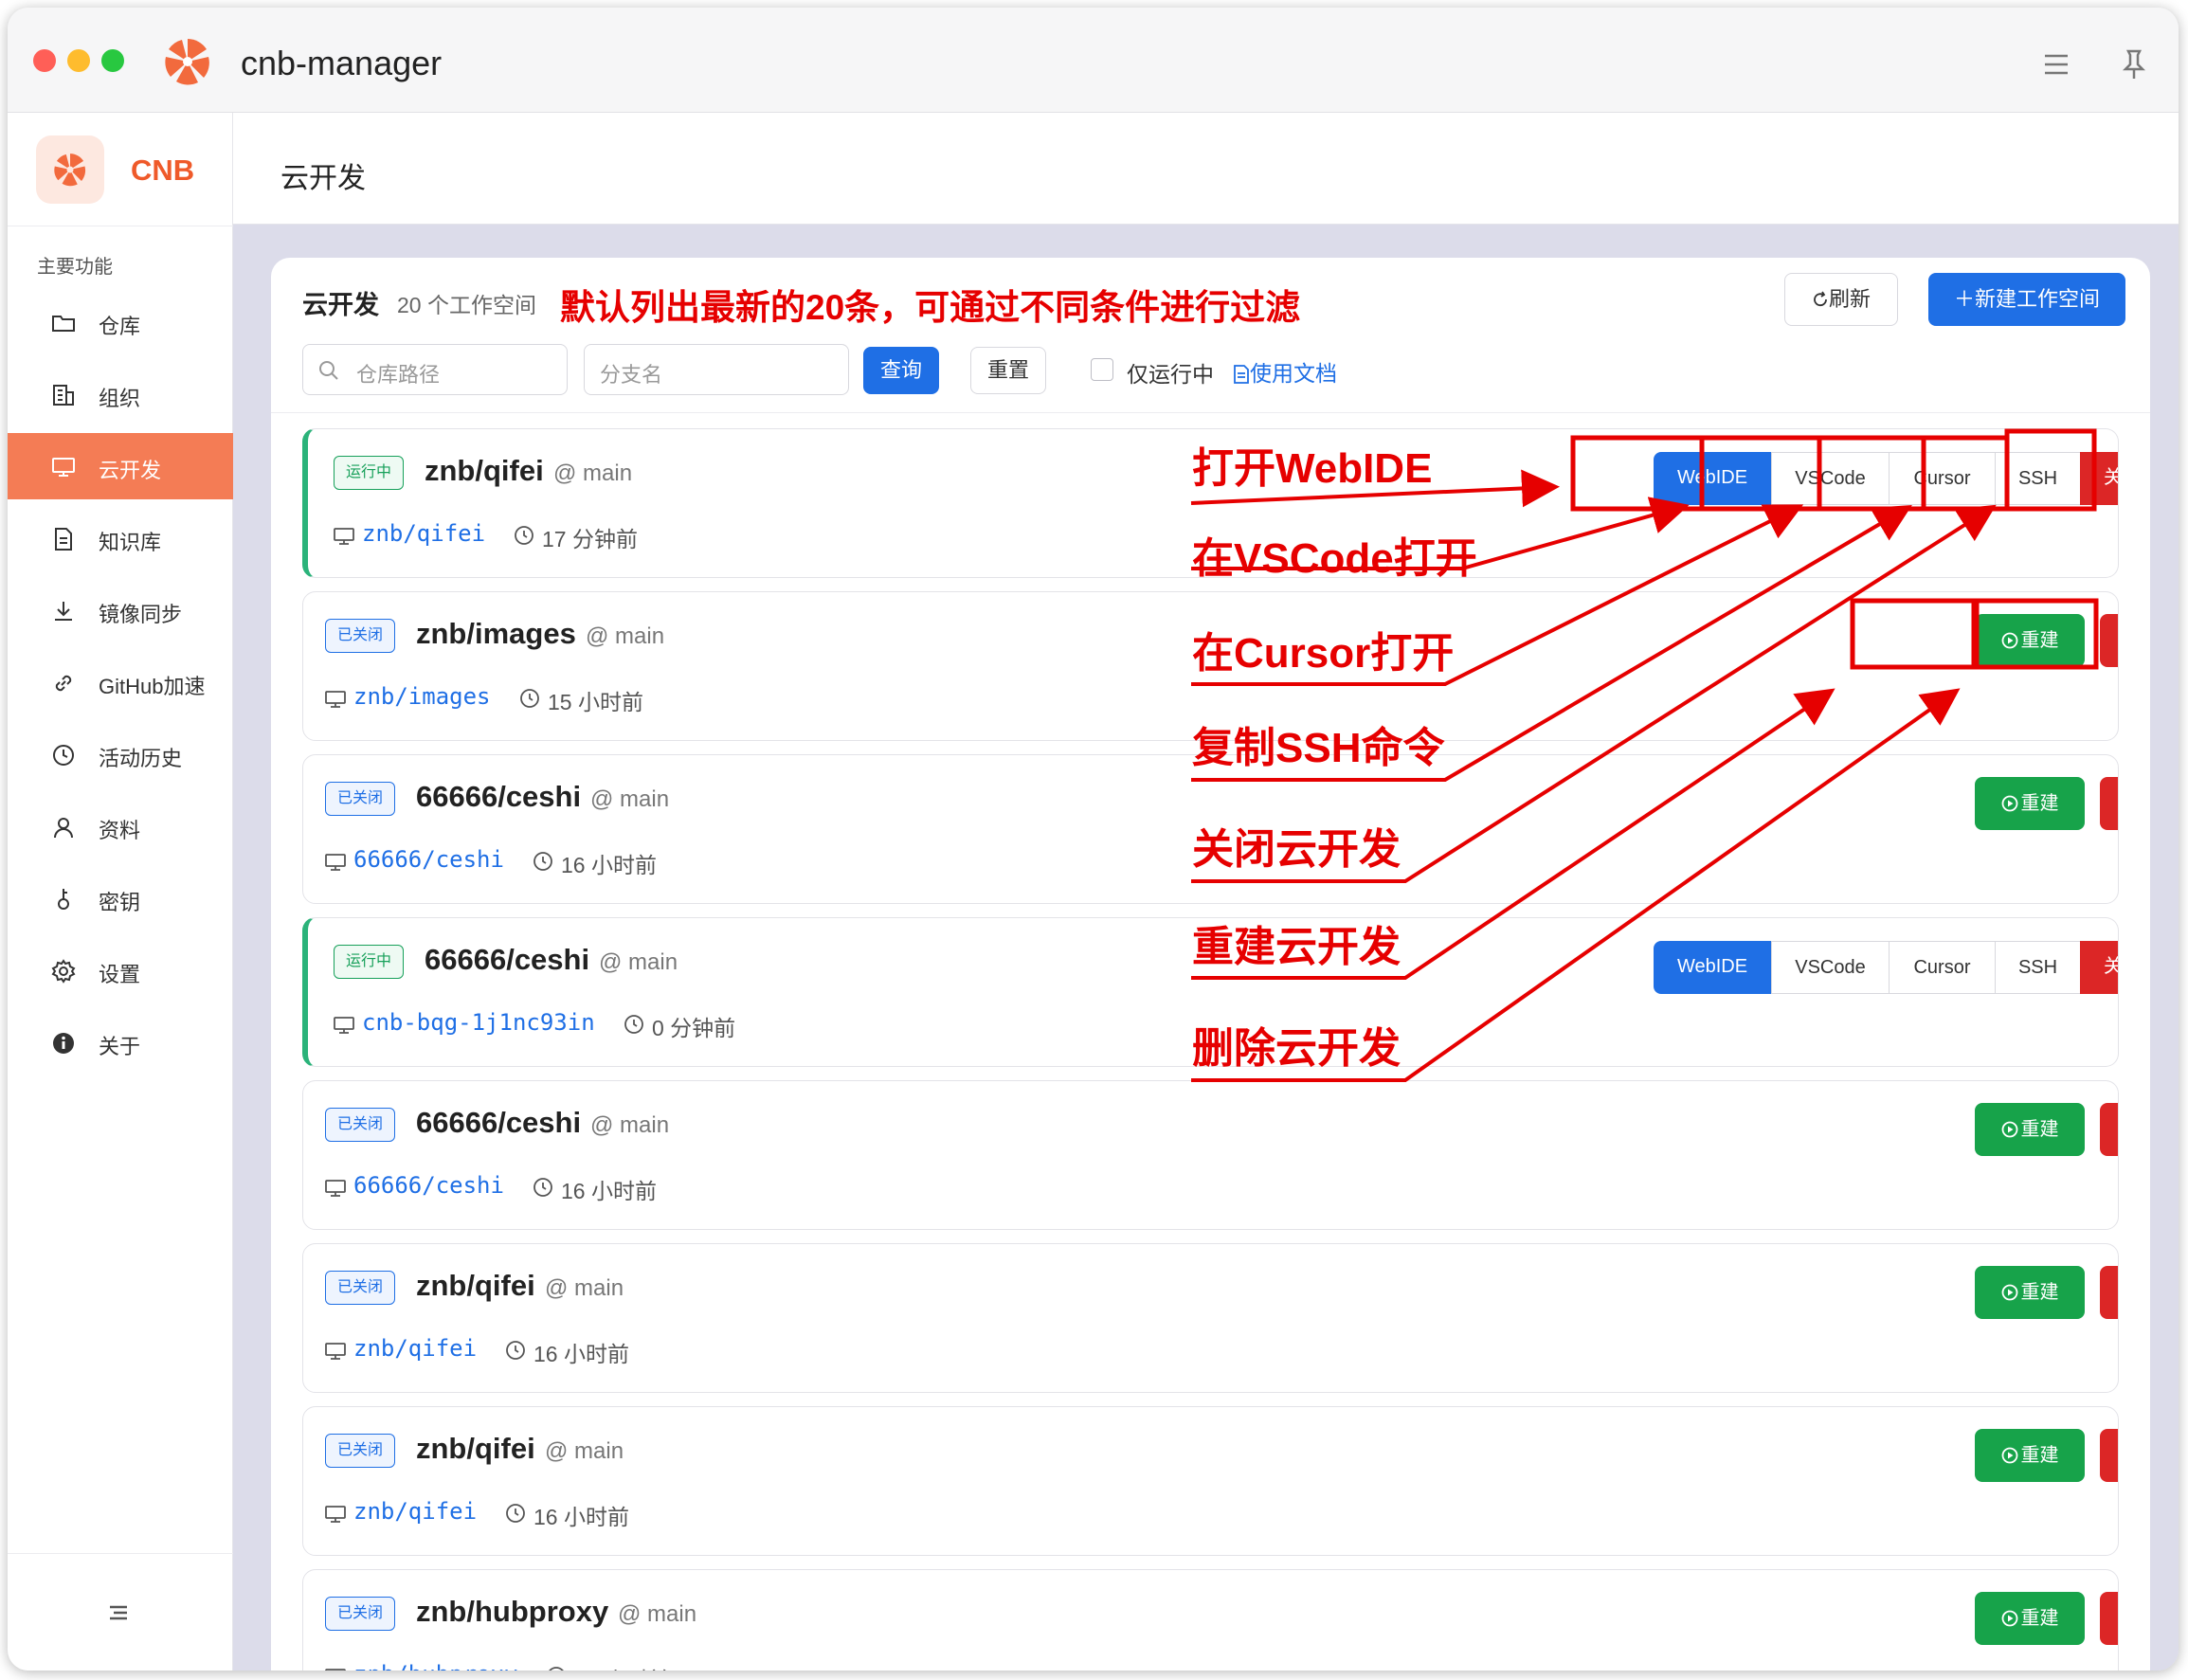  I want to click on annotation-copy-ssh: 复制SSH命令, so click(1318, 748).